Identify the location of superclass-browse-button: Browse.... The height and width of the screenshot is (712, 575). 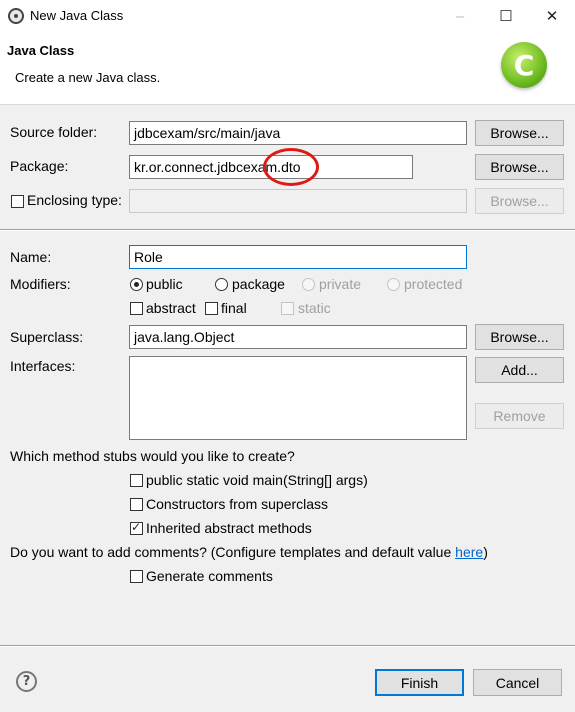
(519, 337).